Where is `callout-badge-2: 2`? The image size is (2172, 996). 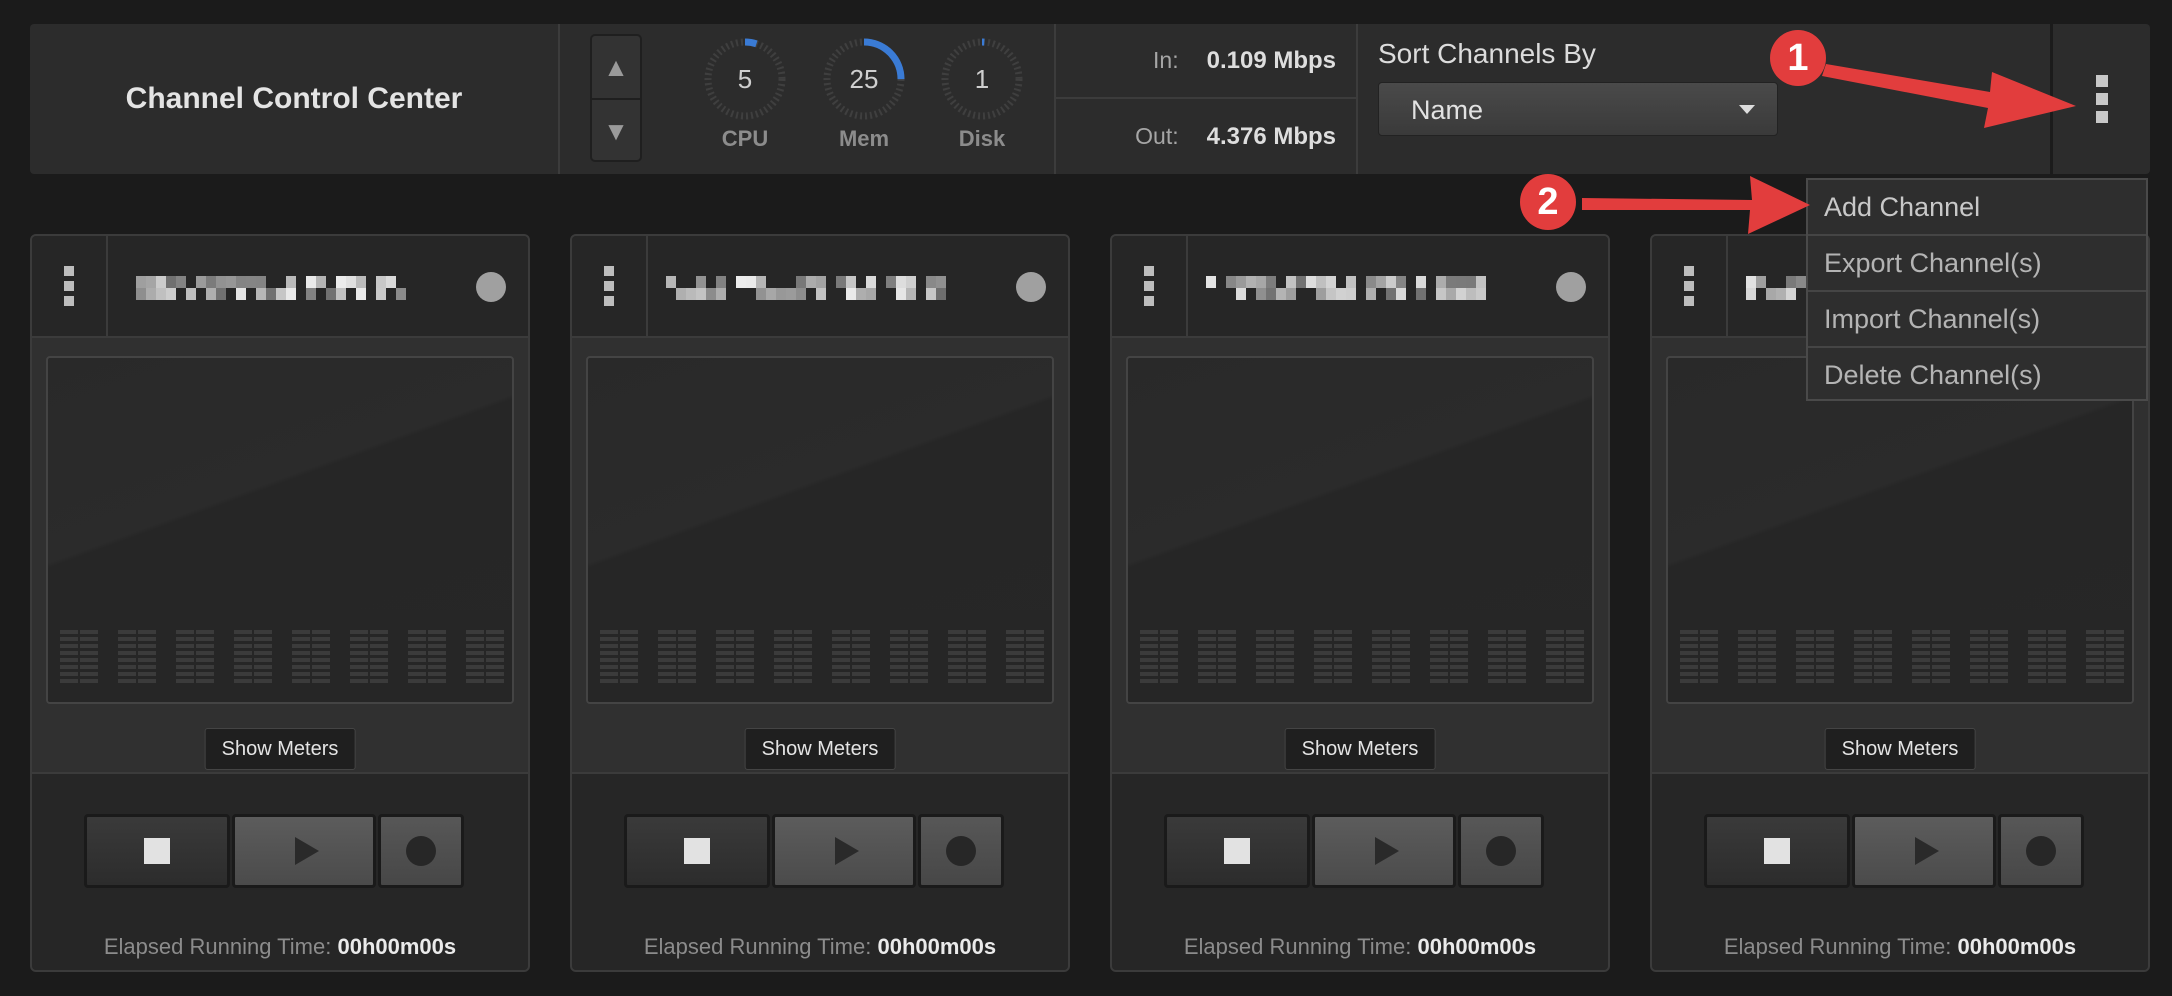 callout-badge-2: 2 is located at coordinates (1548, 202).